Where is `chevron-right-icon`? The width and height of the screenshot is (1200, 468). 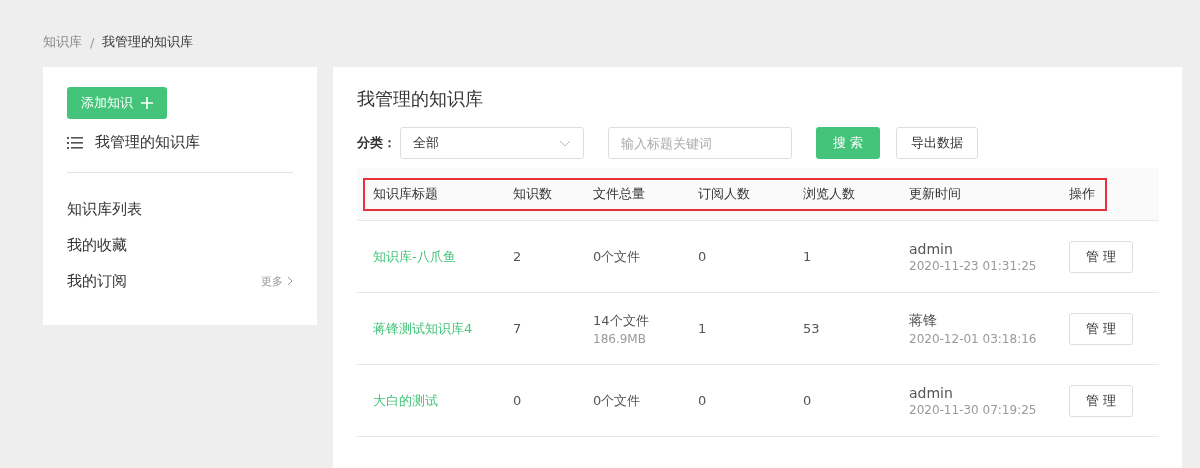 chevron-right-icon is located at coordinates (290, 281).